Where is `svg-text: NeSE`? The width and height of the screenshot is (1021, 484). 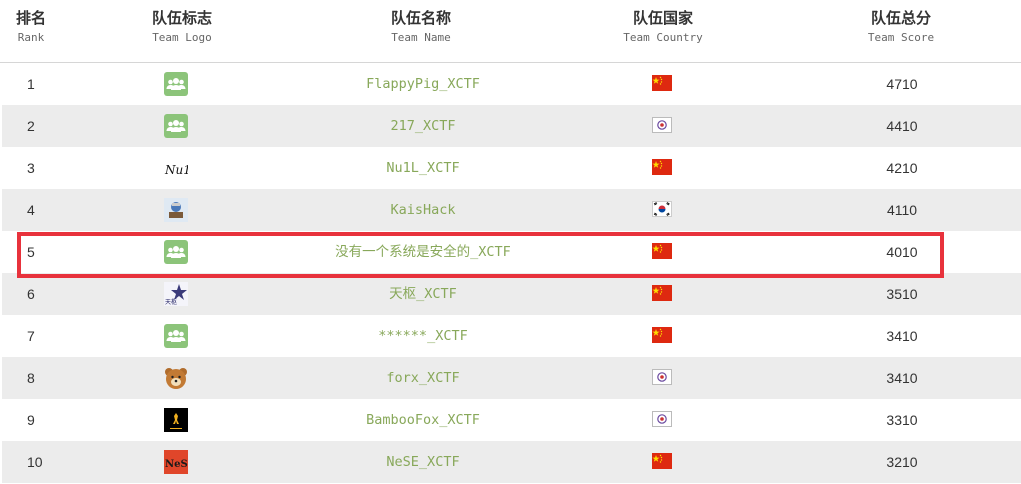
svg-text: NeSE is located at coordinates (176, 464).